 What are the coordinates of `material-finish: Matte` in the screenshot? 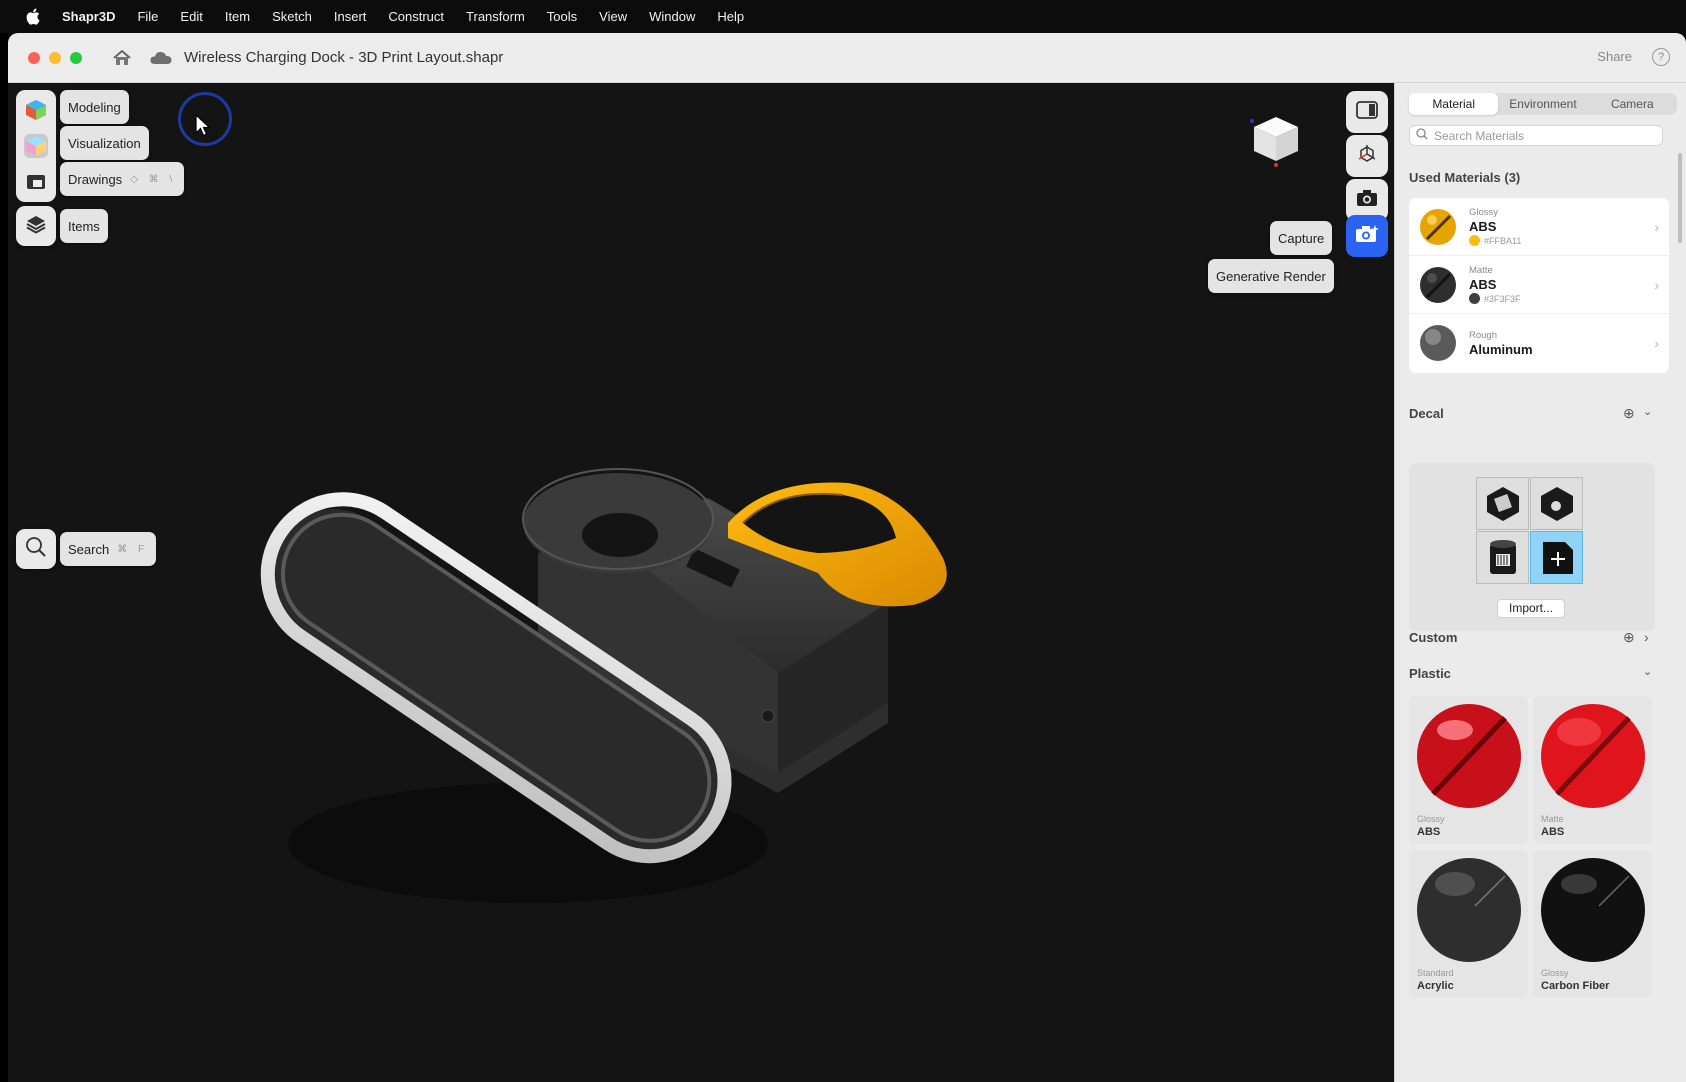 It's located at (1481, 270).